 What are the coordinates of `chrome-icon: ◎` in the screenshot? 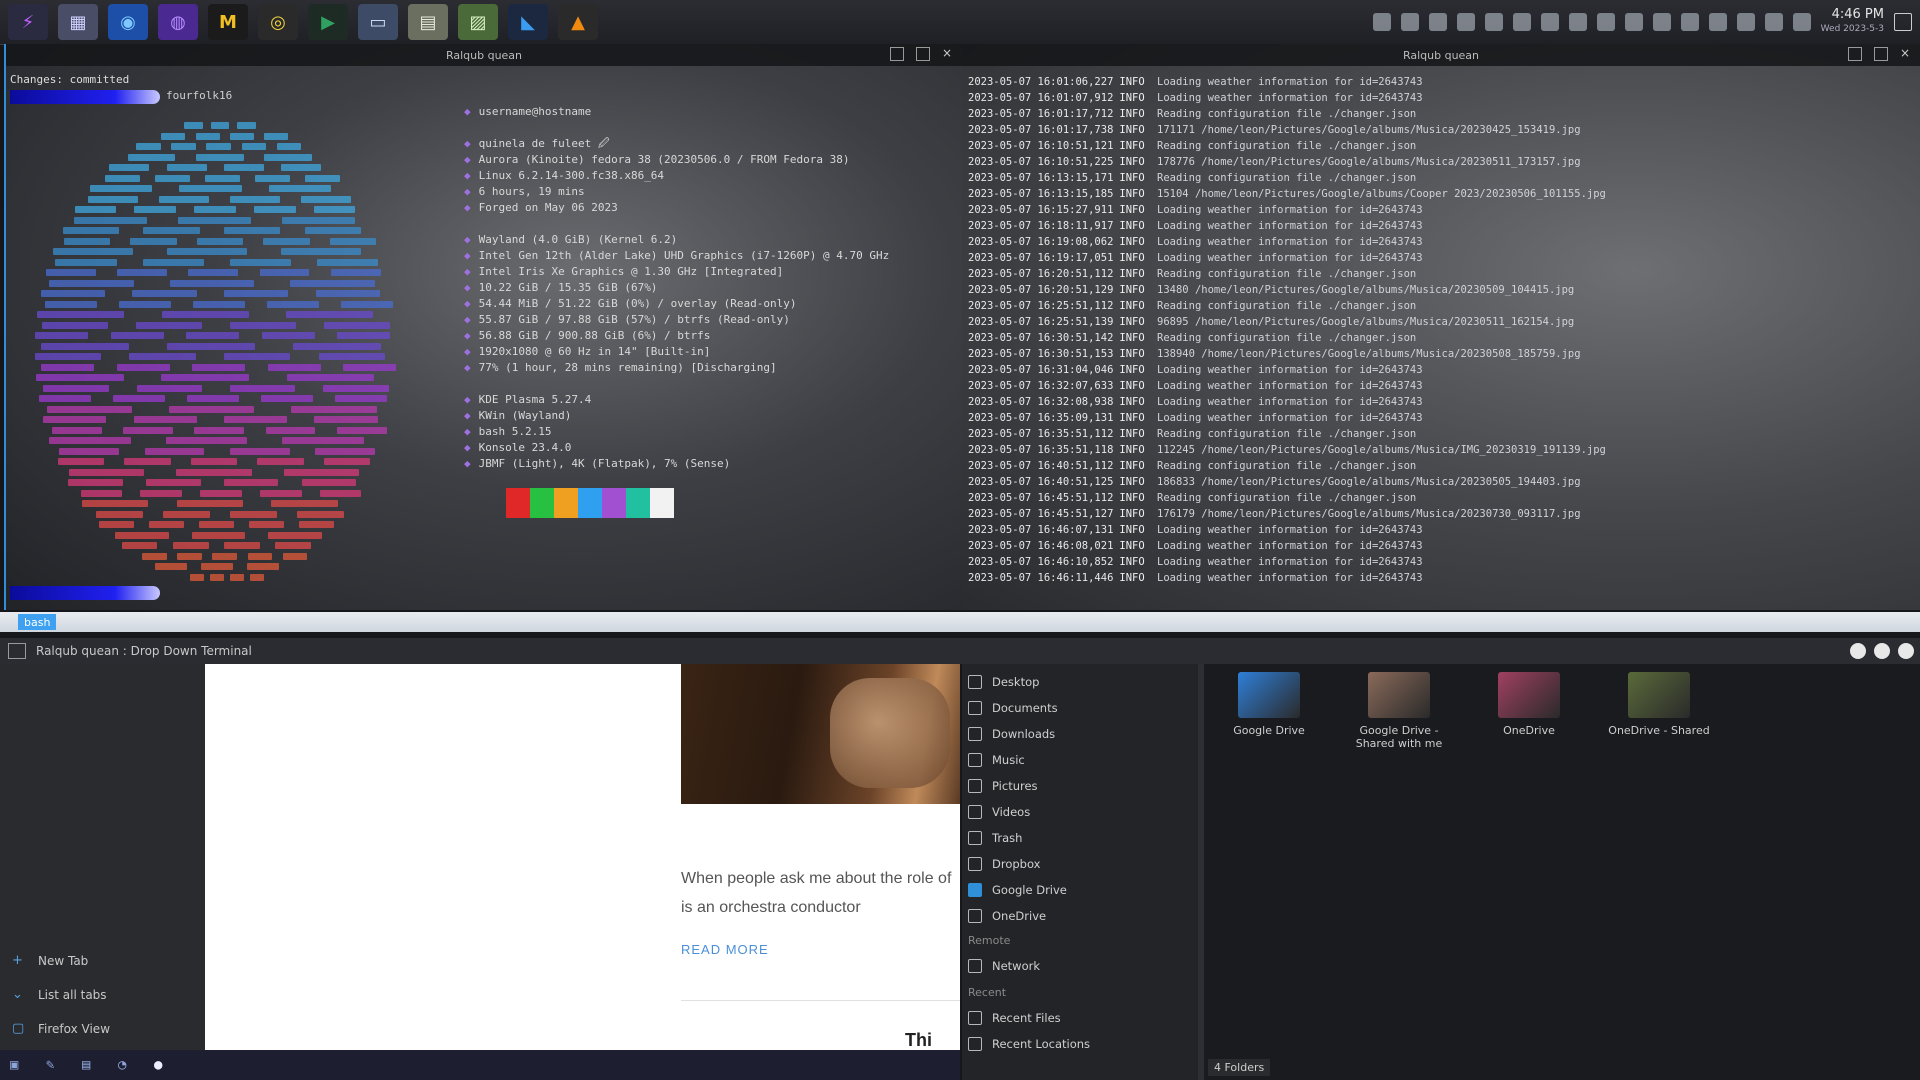 It's located at (278, 22).